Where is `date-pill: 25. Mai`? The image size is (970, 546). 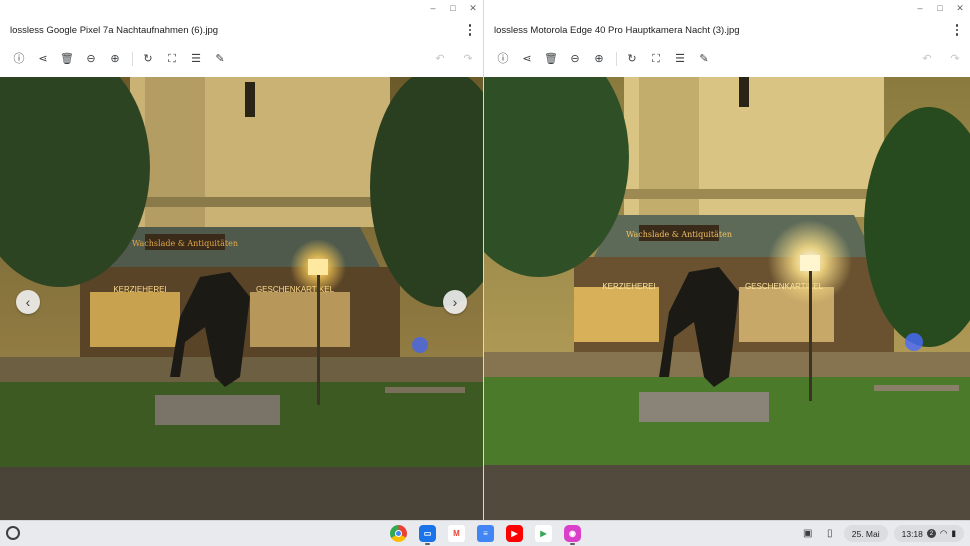 date-pill: 25. Mai is located at coordinates (865, 533).